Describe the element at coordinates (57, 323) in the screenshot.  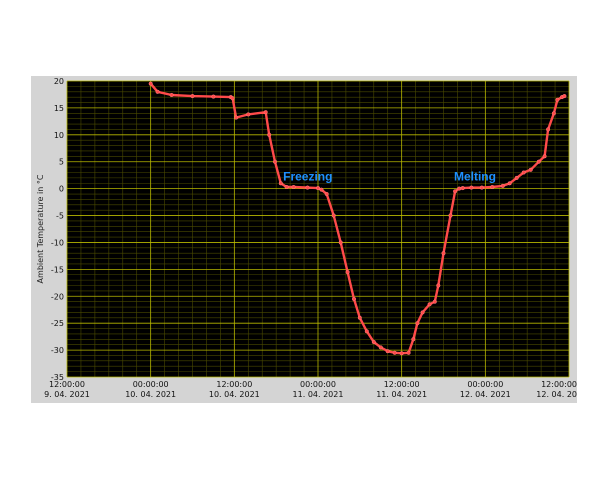
I see `y-tick-label: -25` at that location.